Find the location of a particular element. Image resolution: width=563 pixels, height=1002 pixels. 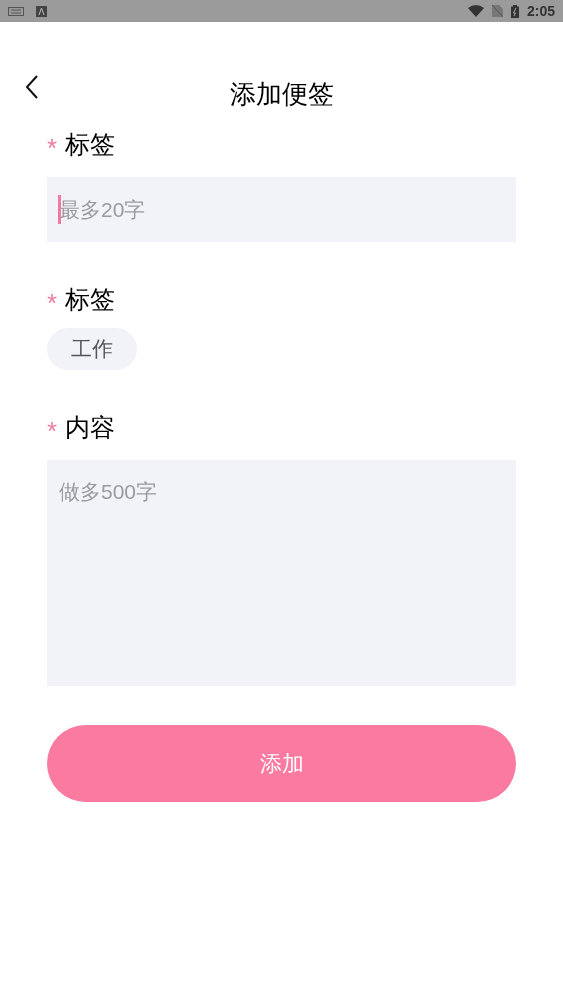

keyboard-icon is located at coordinates (16, 11).